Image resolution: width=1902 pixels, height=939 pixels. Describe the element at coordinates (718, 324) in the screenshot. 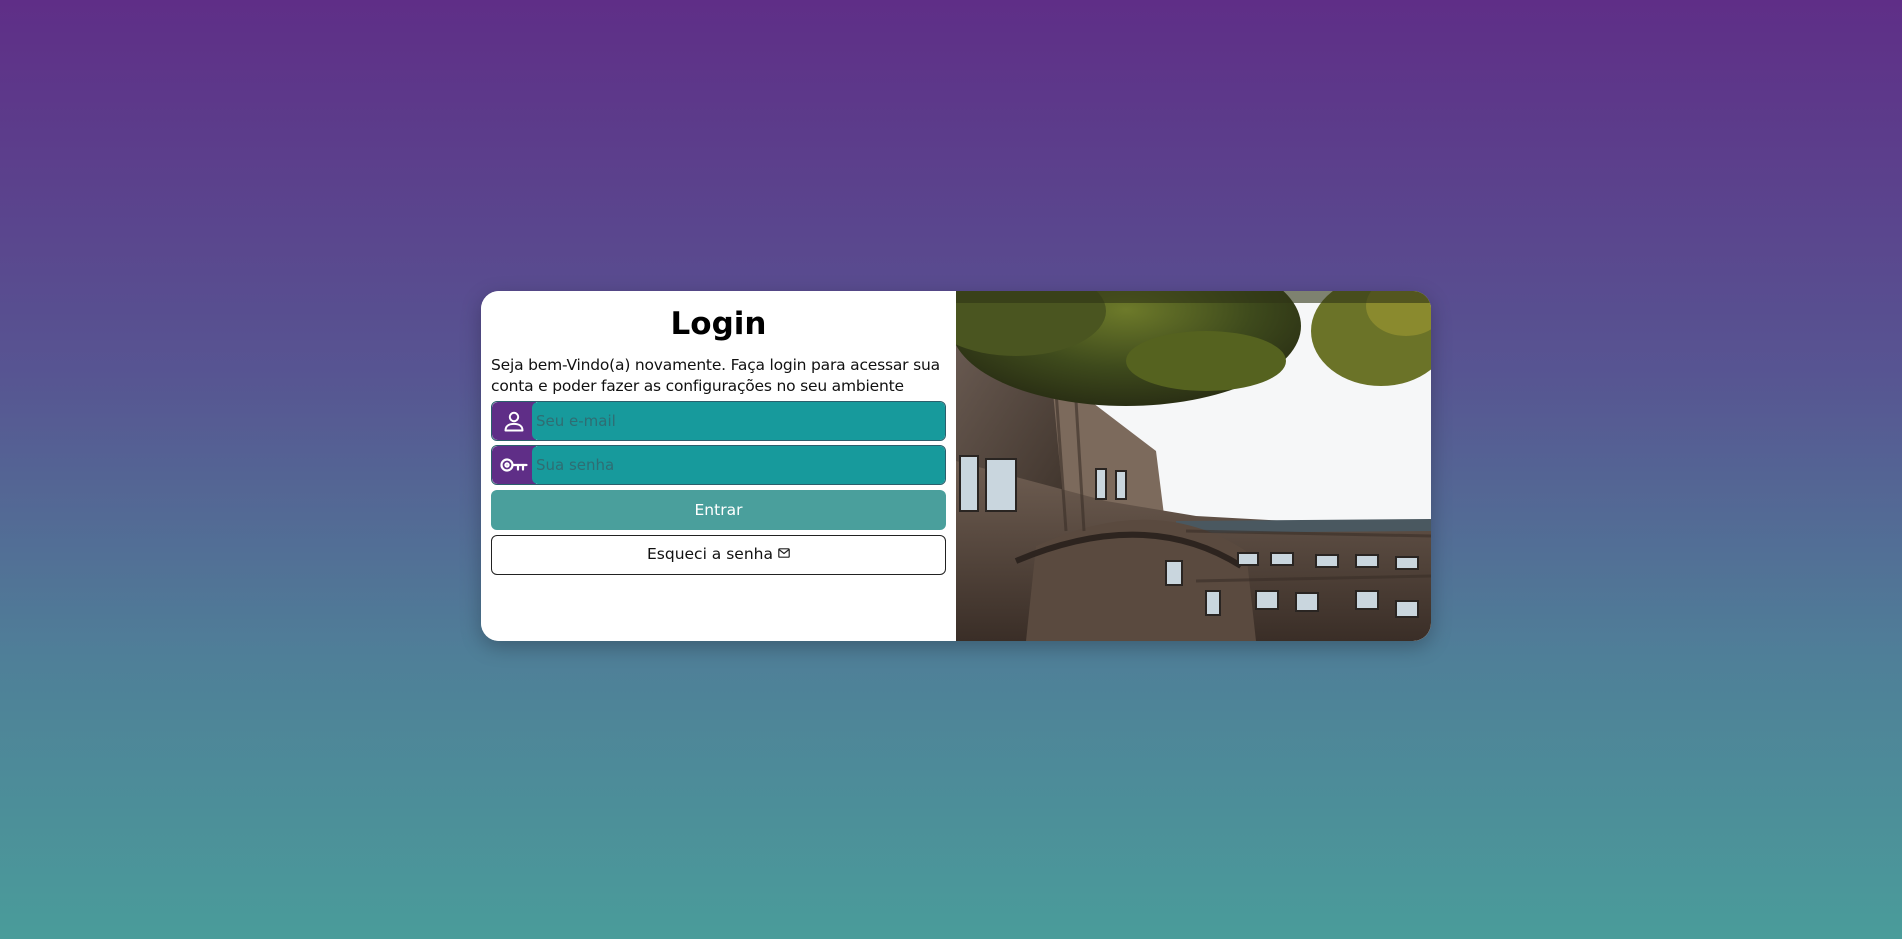

I see `page-title: Login` at that location.